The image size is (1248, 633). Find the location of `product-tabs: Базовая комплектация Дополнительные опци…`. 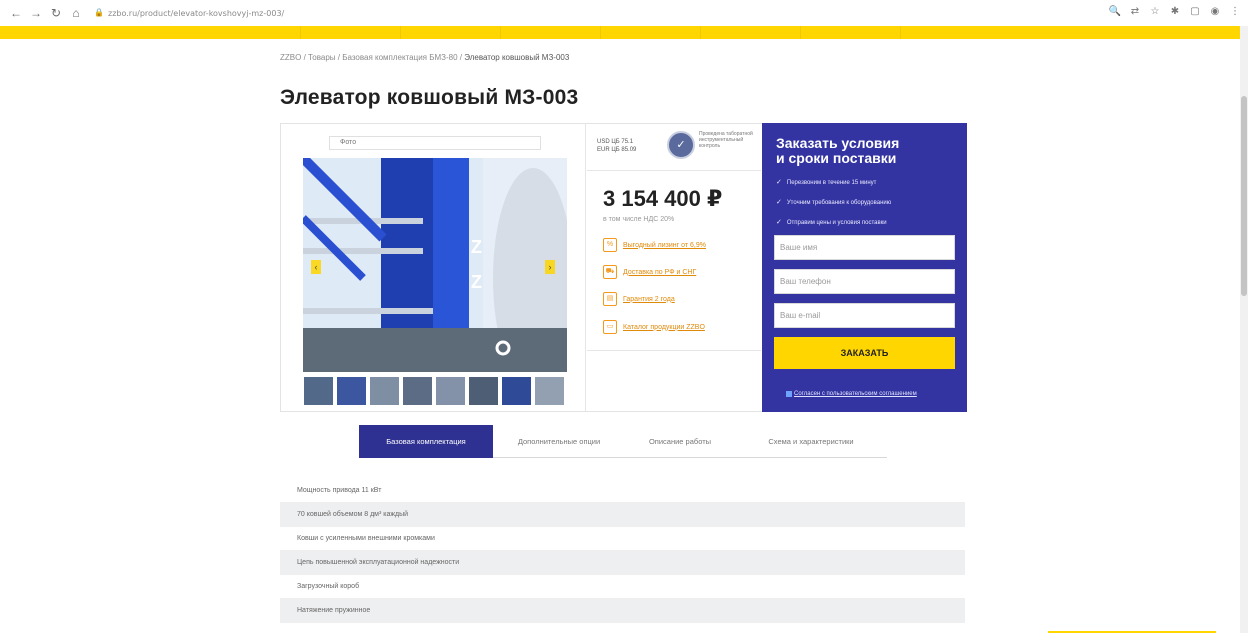

product-tabs: Базовая комплектация Дополнительные опци… is located at coordinates (623, 441).